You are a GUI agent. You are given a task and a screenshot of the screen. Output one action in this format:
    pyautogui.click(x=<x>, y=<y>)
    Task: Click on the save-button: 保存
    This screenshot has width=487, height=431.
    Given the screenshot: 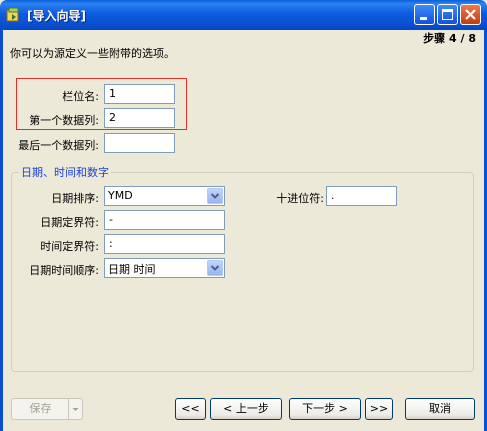 What is the action you would take?
    pyautogui.click(x=47, y=409)
    